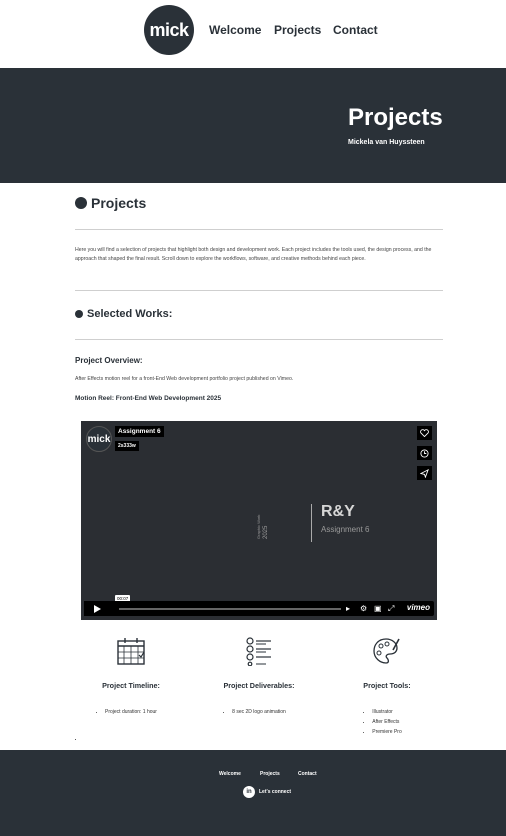 This screenshot has width=506, height=836. Describe the element at coordinates (355, 30) in the screenshot. I see `nav-contact: Contact` at that location.